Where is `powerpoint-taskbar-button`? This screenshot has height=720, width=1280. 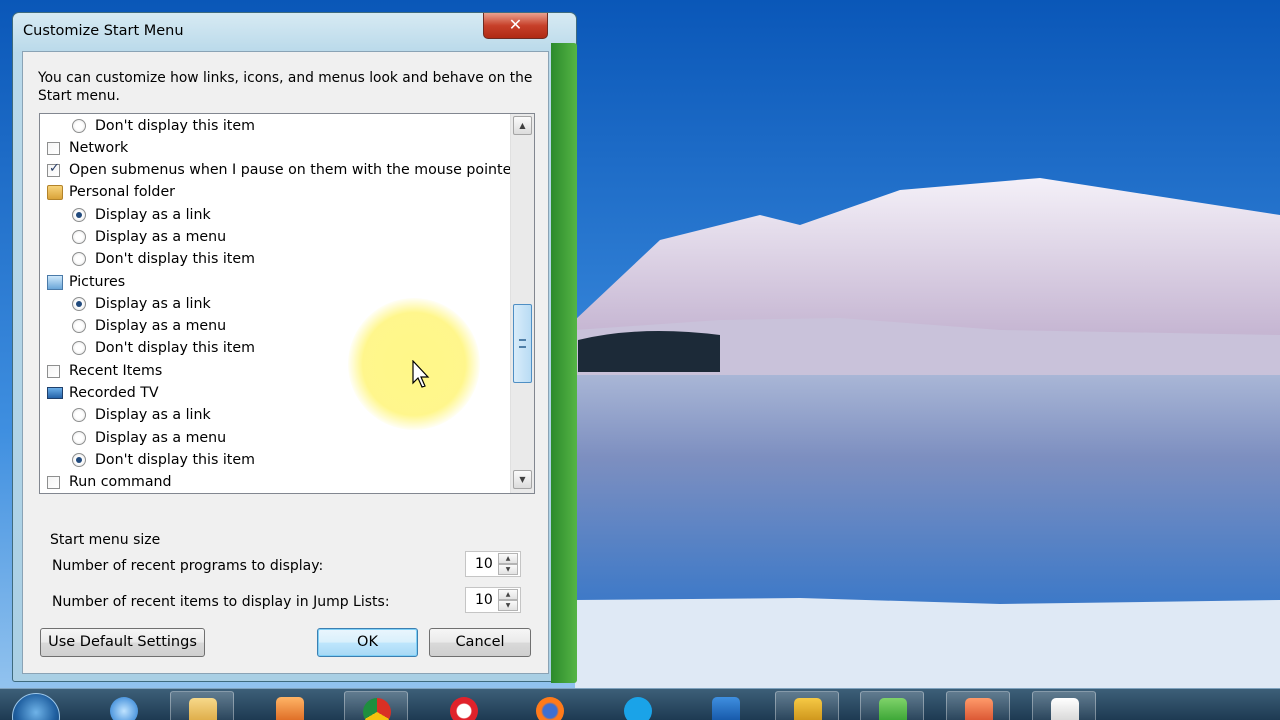 powerpoint-taskbar-button is located at coordinates (978, 705).